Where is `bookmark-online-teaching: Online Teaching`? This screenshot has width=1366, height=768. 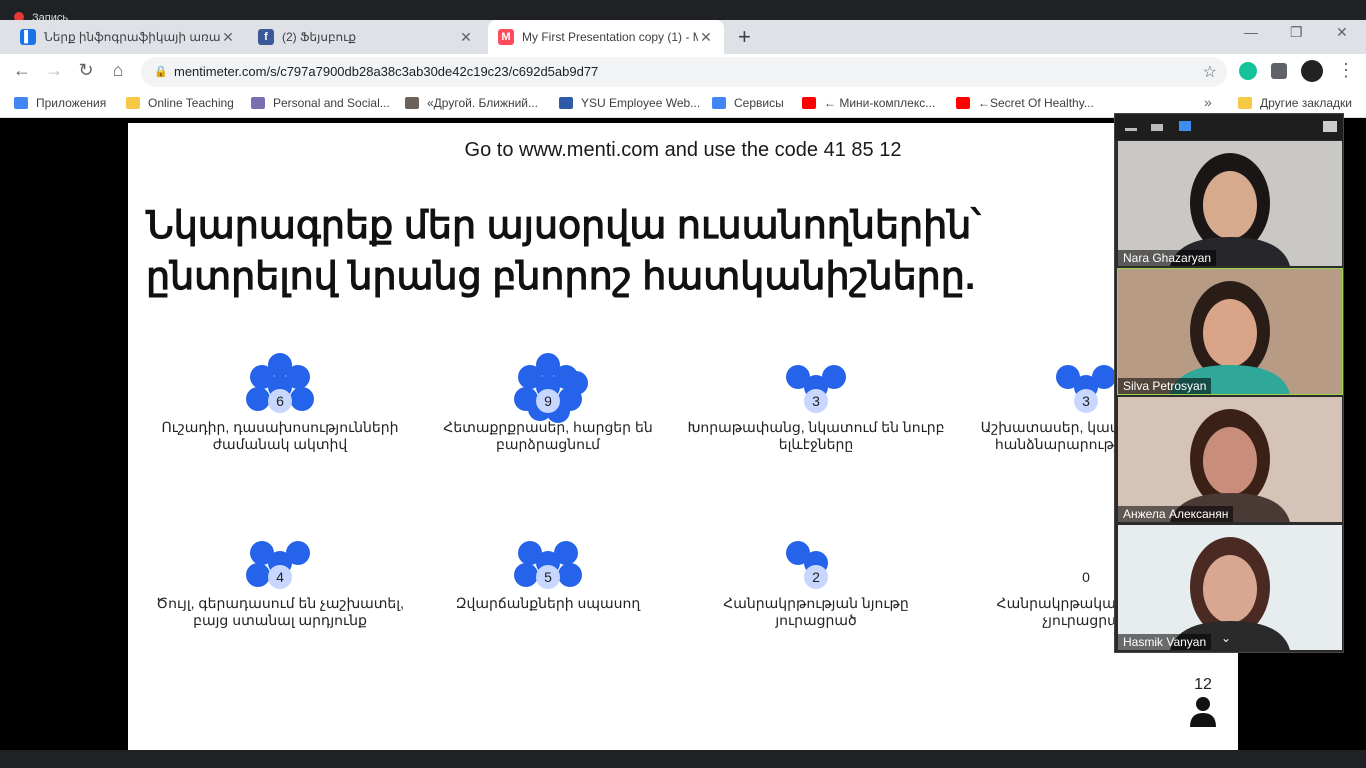 bookmark-online-teaching: Online Teaching is located at coordinates (180, 103).